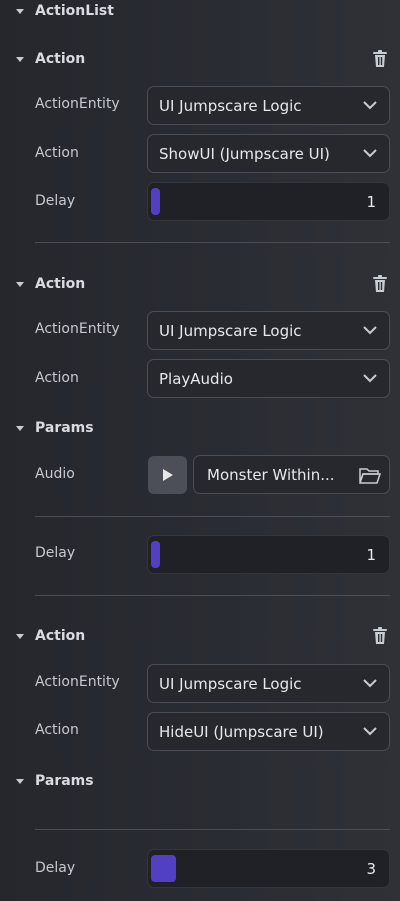 The image size is (400, 901). I want to click on audio-label: Audio, so click(55, 474).